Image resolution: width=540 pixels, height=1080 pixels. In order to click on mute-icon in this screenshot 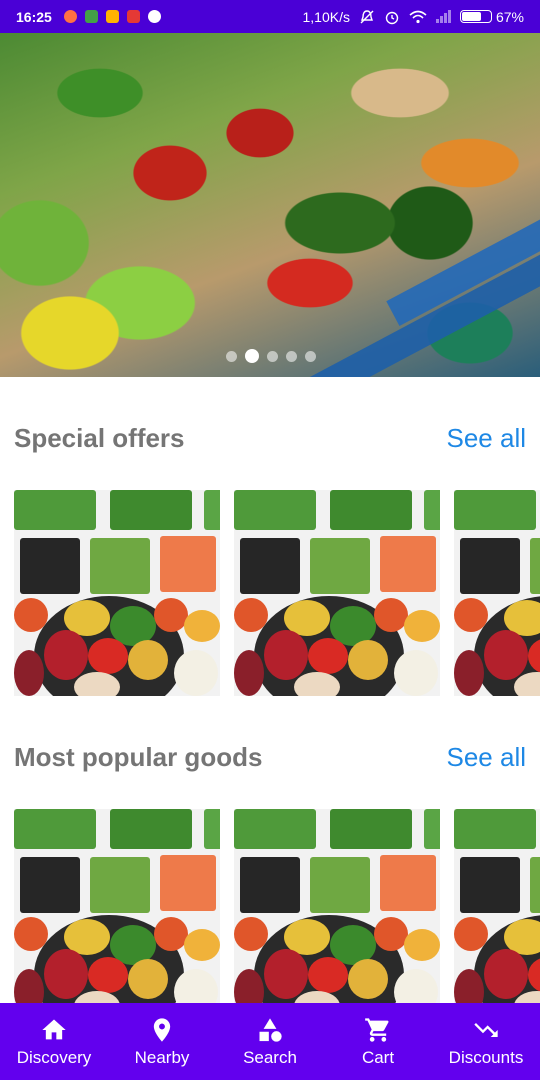, I will do `click(367, 16)`.